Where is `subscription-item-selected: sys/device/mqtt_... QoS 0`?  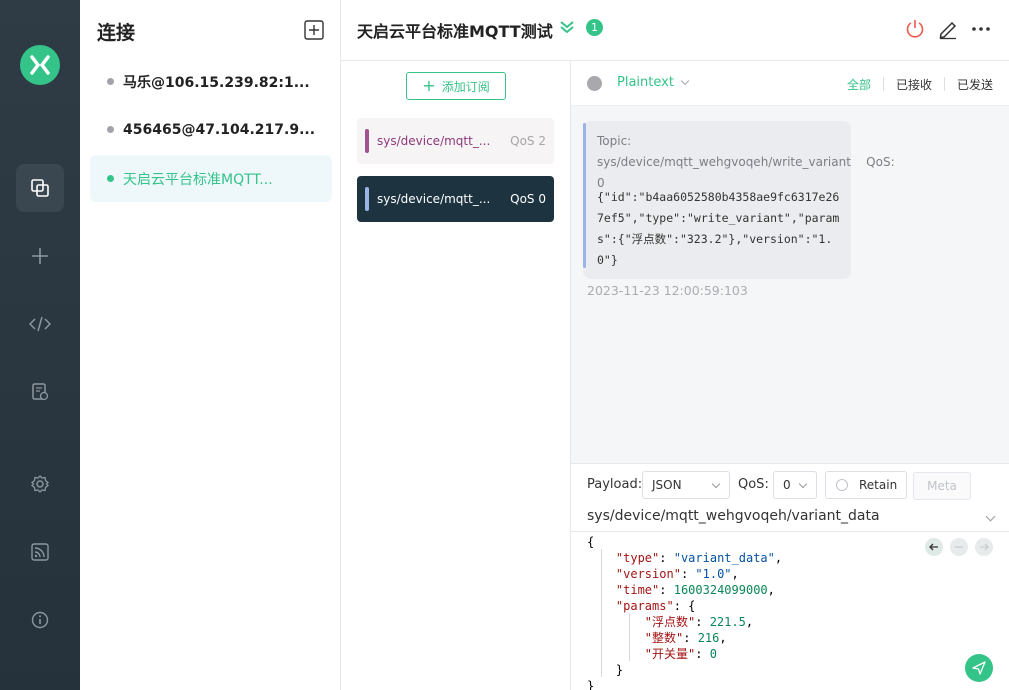 subscription-item-selected: sys/device/mqtt_... QoS 0 is located at coordinates (455, 199).